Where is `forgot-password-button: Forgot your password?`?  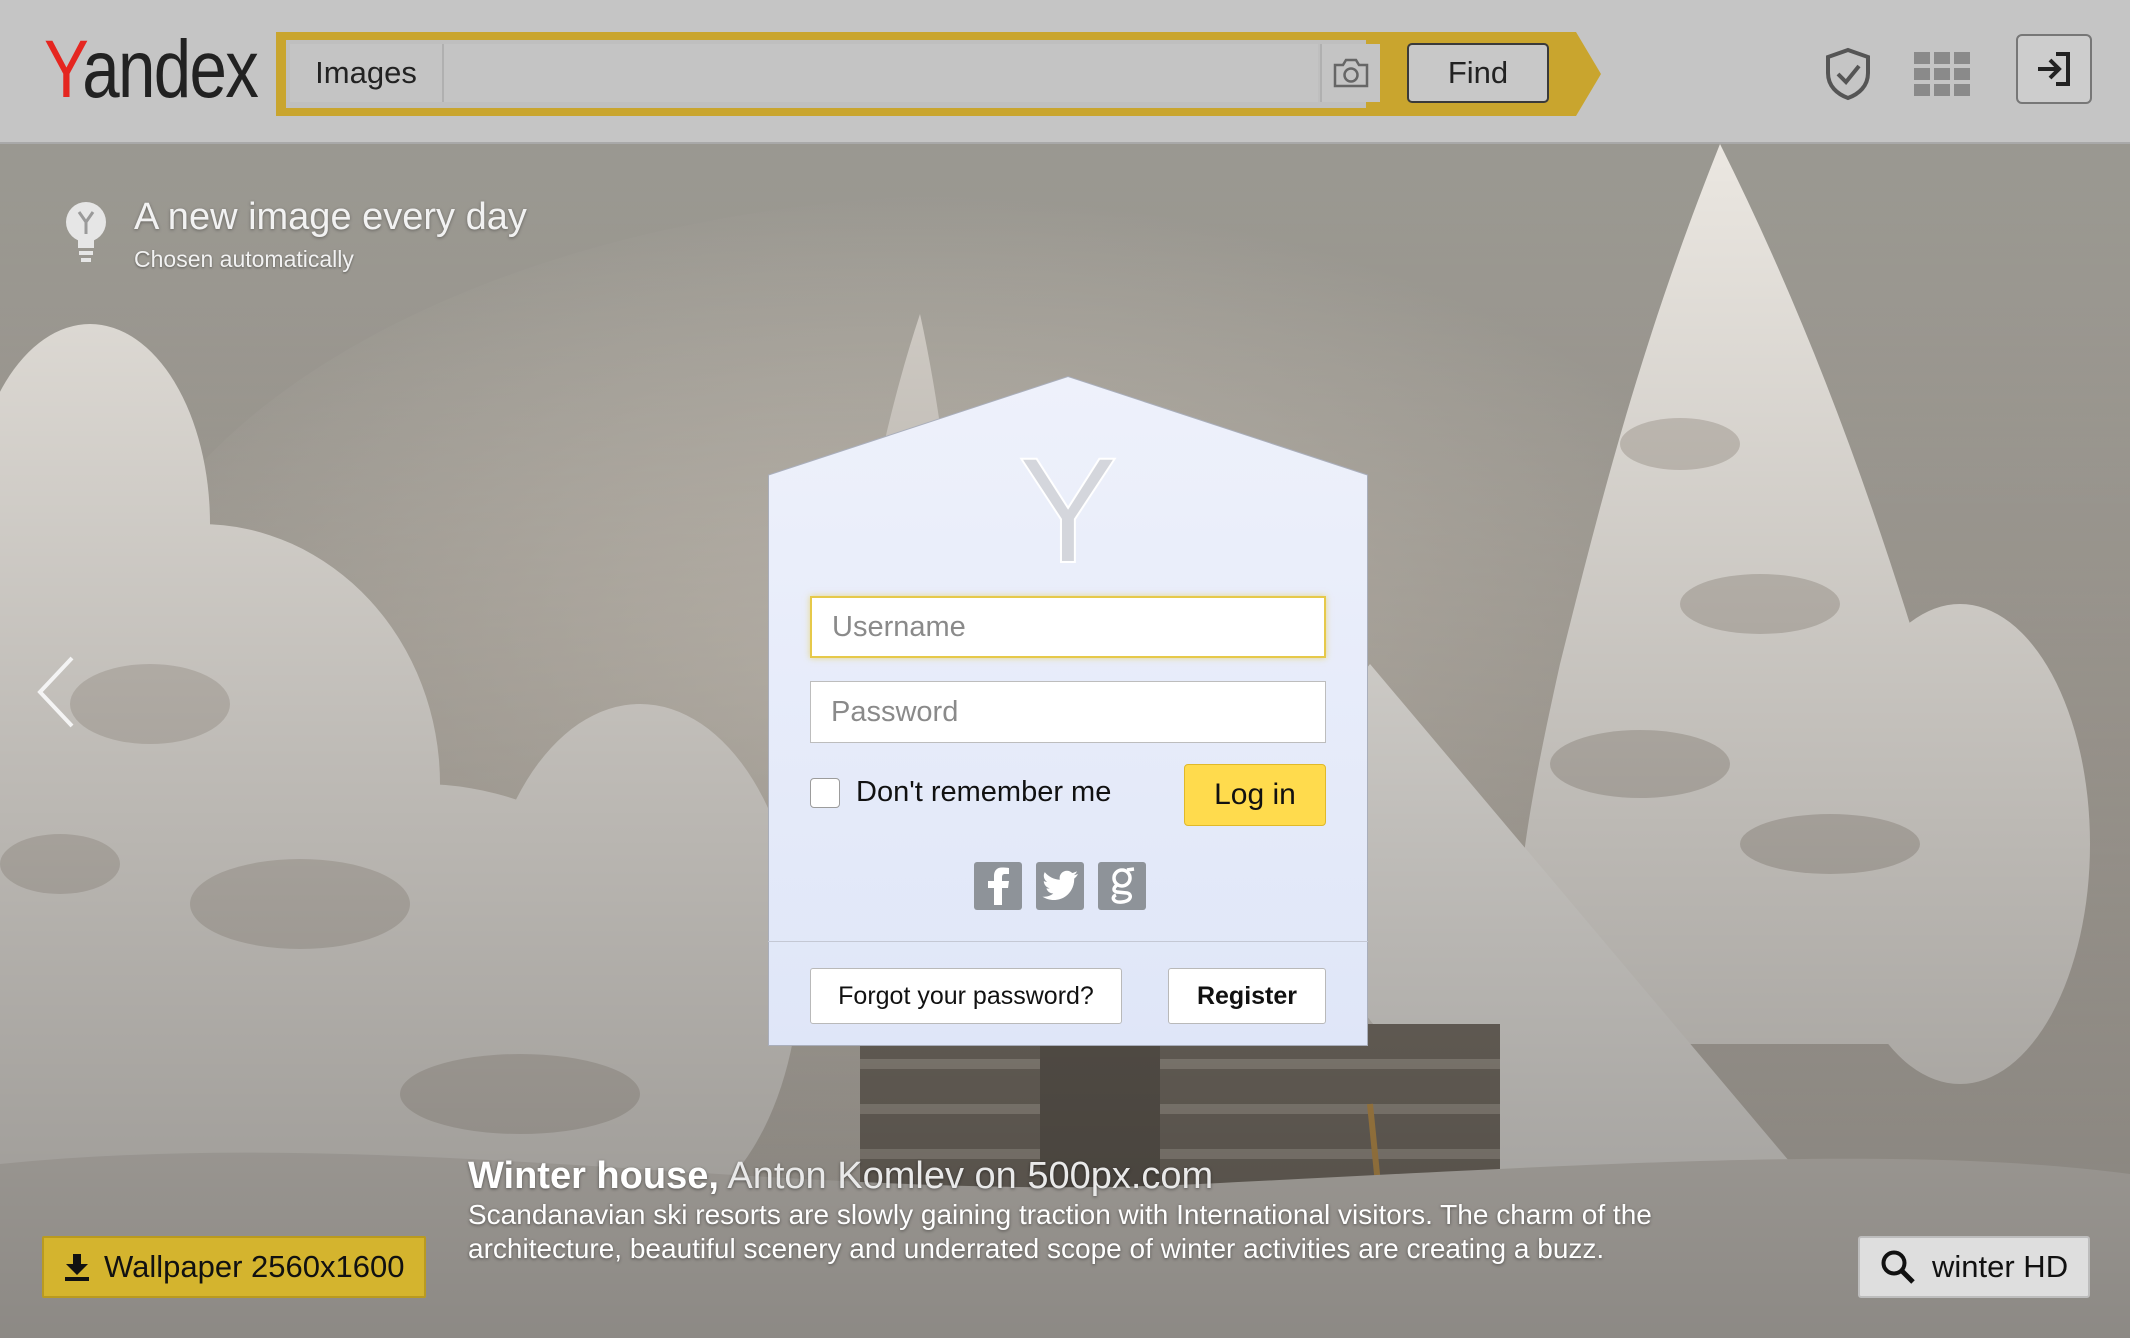
forgot-password-button: Forgot your password? is located at coordinates (966, 996).